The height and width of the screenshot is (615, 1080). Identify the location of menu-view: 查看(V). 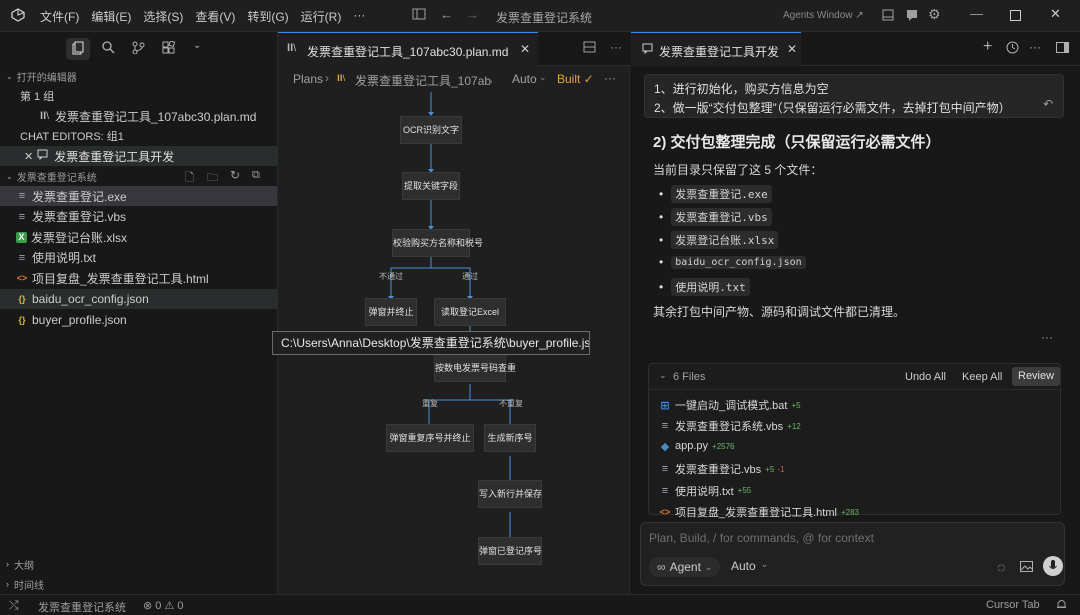
(215, 16).